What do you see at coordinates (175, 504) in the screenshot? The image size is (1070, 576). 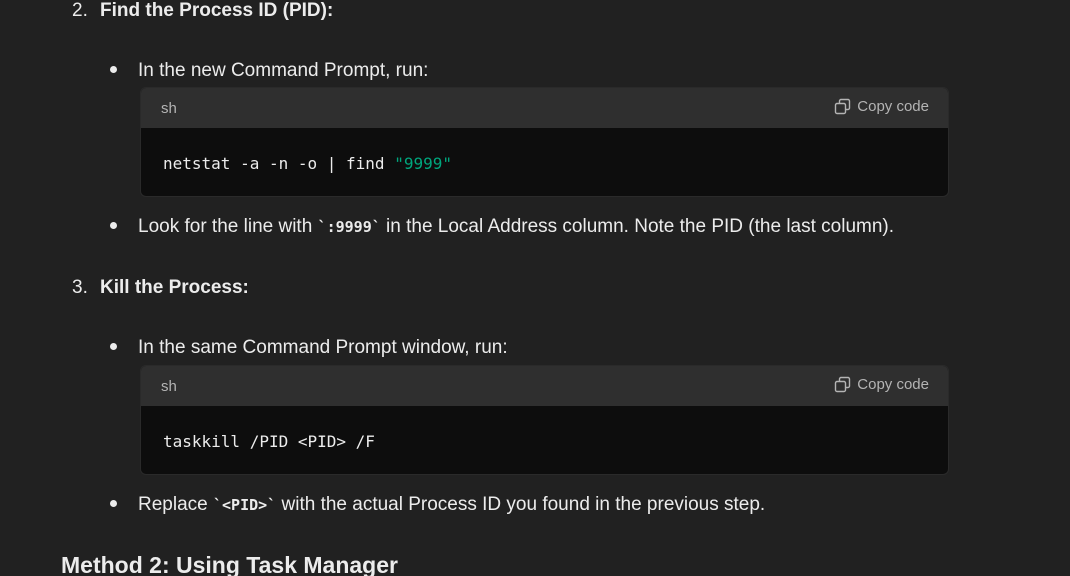 I see `bullet-text-before: Replace` at bounding box center [175, 504].